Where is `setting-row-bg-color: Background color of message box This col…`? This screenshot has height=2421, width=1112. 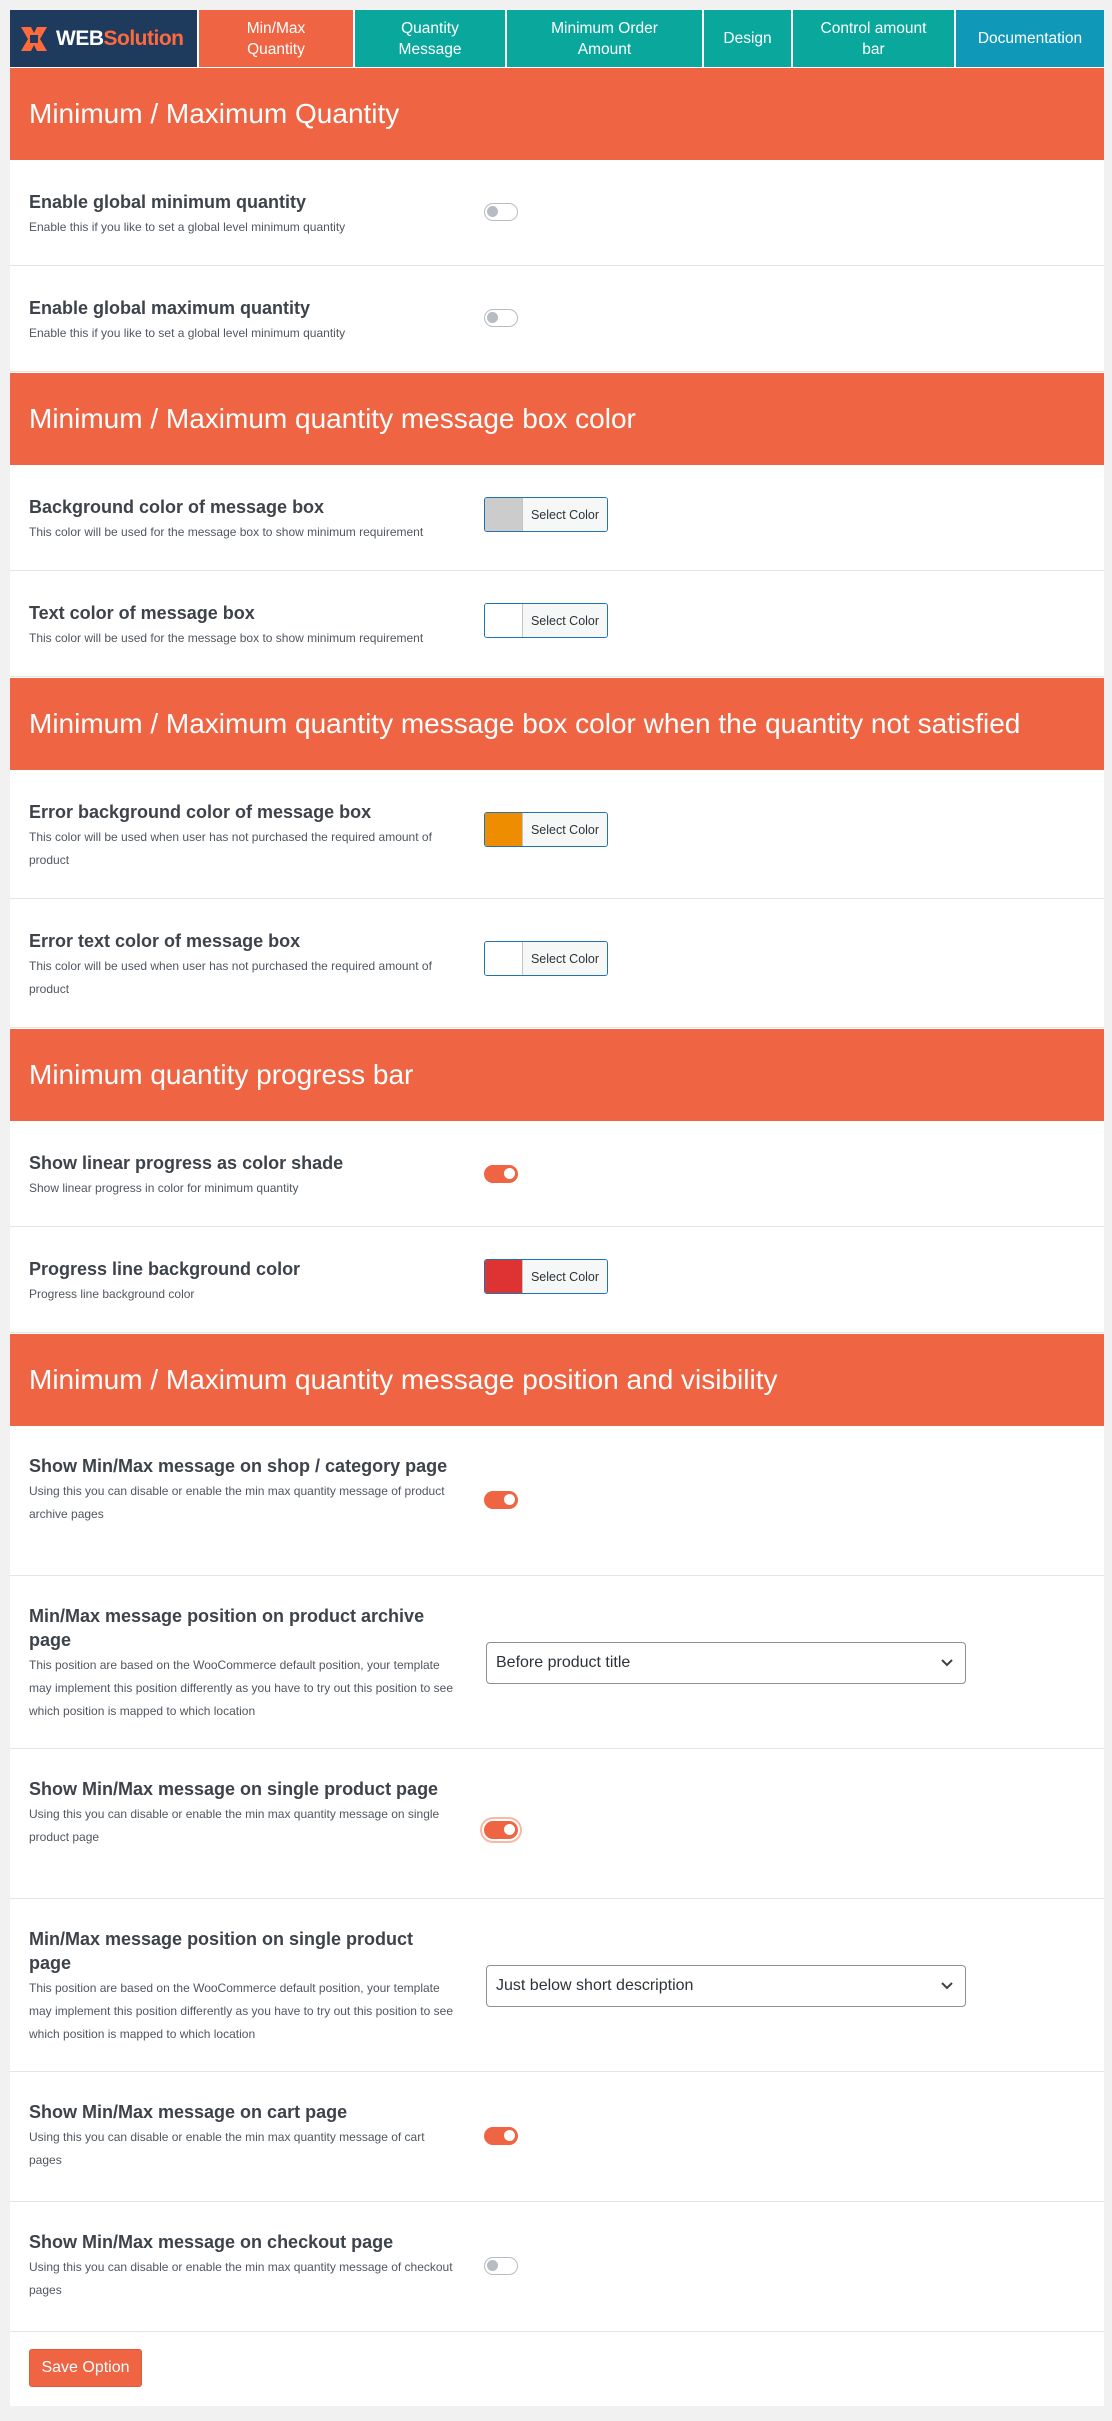 setting-row-bg-color: Background color of message box This col… is located at coordinates (557, 518).